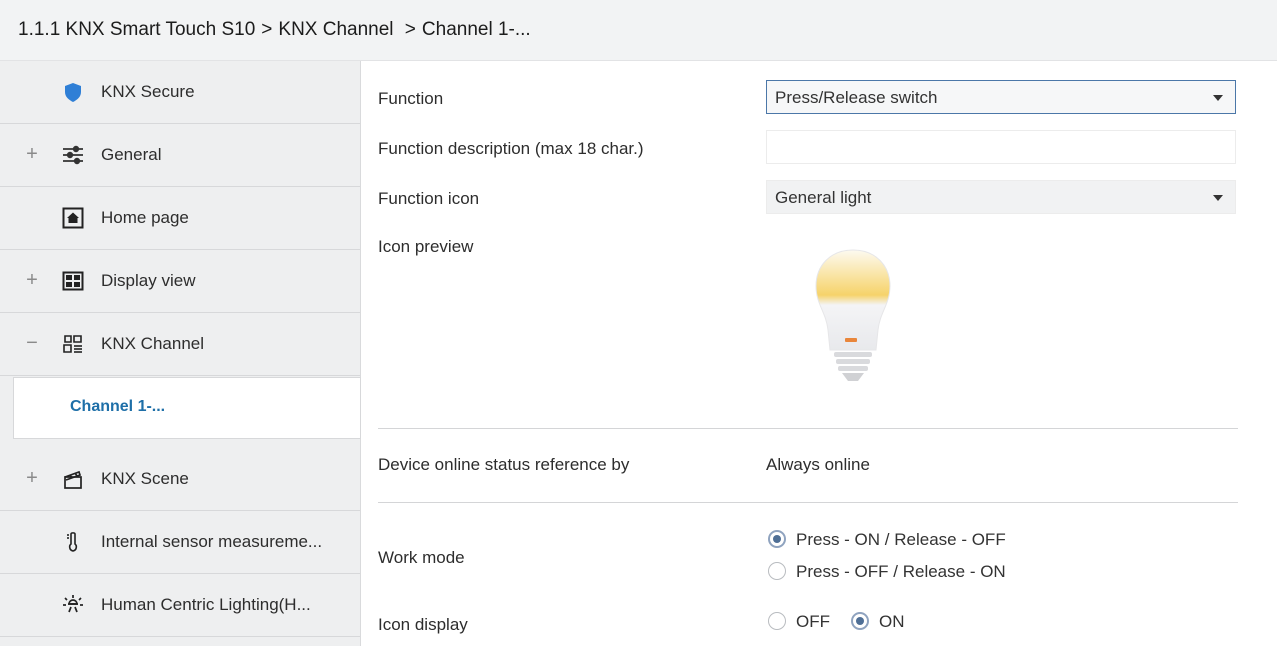 The width and height of the screenshot is (1277, 646). Describe the element at coordinates (153, 343) in the screenshot. I see `sidebar-item-label: KNX Channel` at that location.